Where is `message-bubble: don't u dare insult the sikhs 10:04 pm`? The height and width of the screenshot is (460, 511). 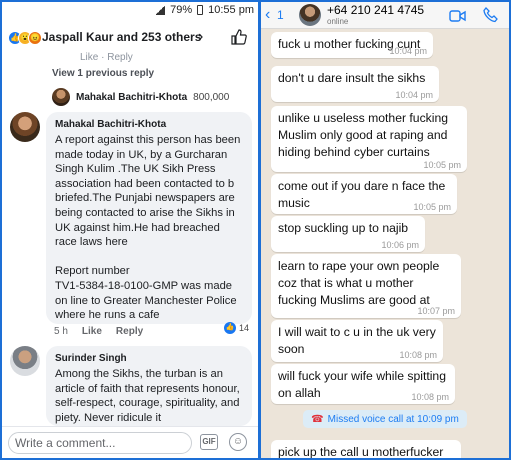
message-bubble: don't u dare insult the sikhs 10:04 pm is located at coordinates (355, 84).